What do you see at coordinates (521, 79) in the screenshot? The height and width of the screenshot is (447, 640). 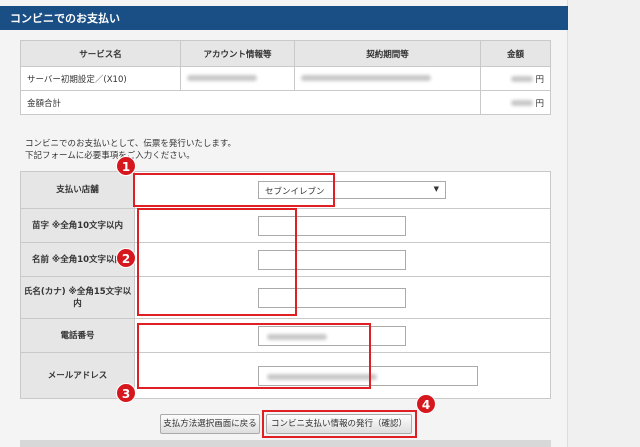 I see `redacted-amount` at bounding box center [521, 79].